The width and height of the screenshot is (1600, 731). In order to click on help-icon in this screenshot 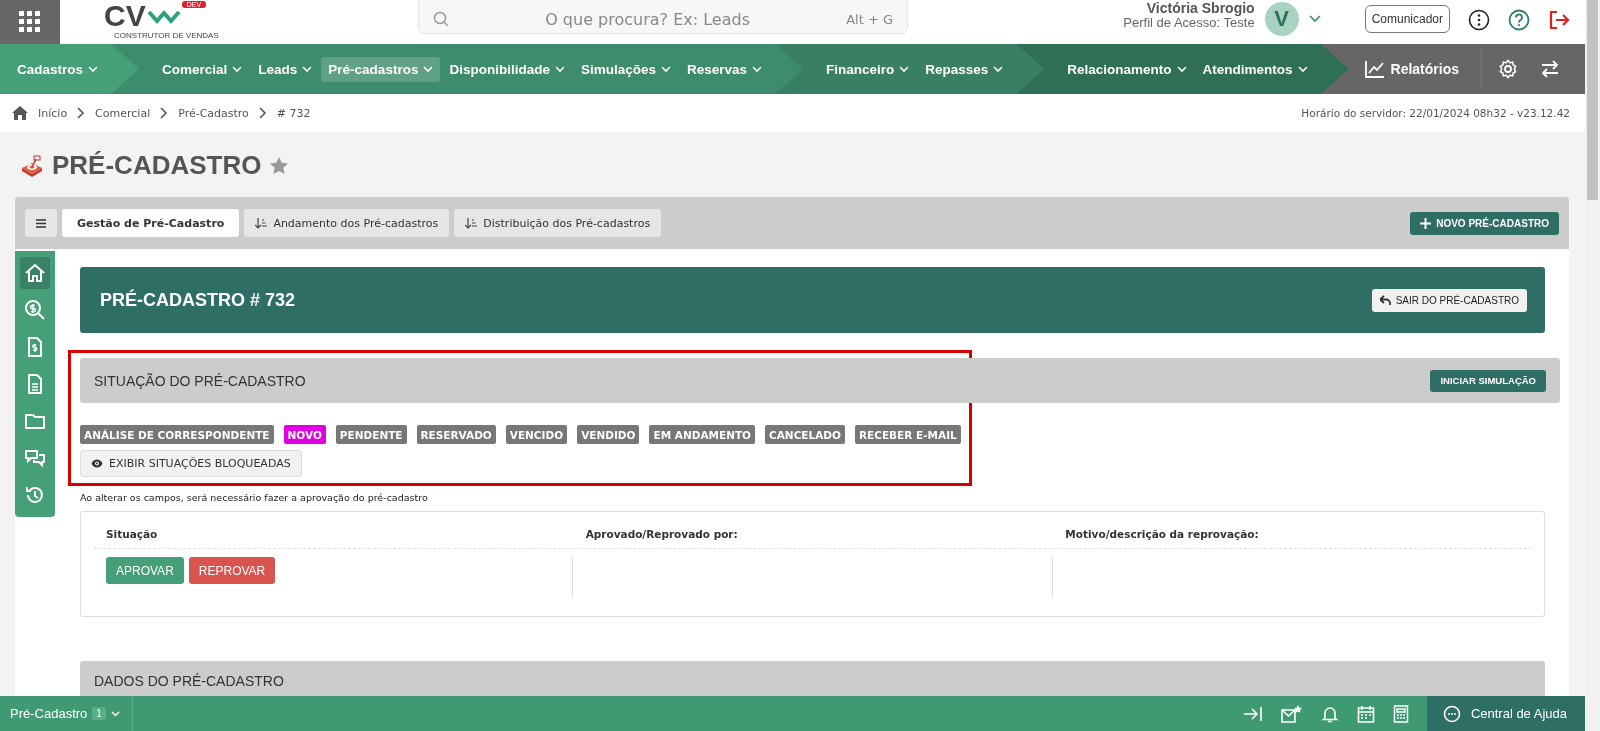, I will do `click(1519, 20)`.